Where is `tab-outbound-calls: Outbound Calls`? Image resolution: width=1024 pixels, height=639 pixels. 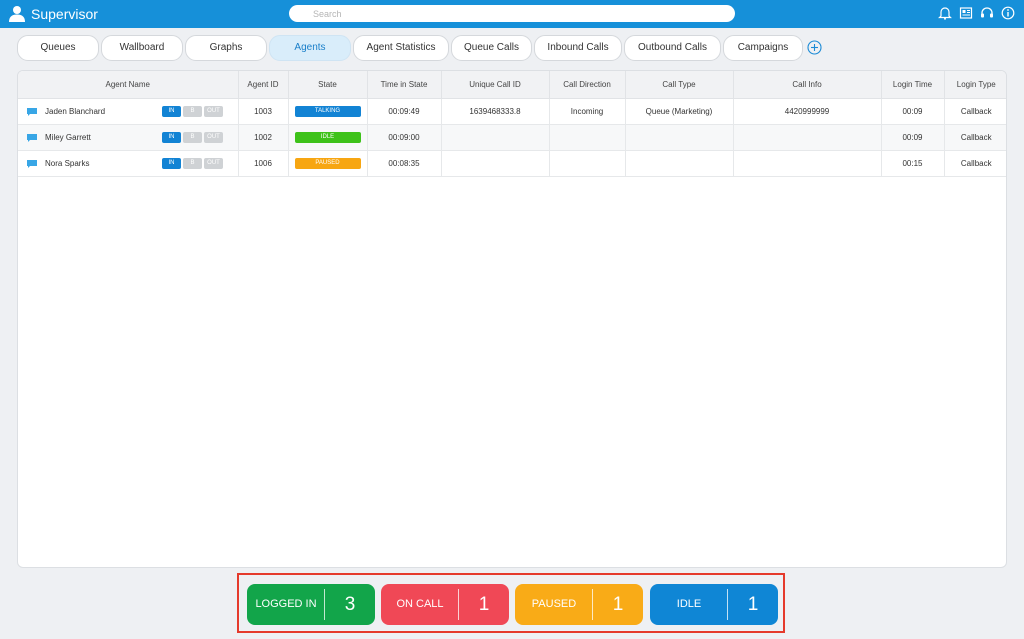 tab-outbound-calls: Outbound Calls is located at coordinates (672, 48).